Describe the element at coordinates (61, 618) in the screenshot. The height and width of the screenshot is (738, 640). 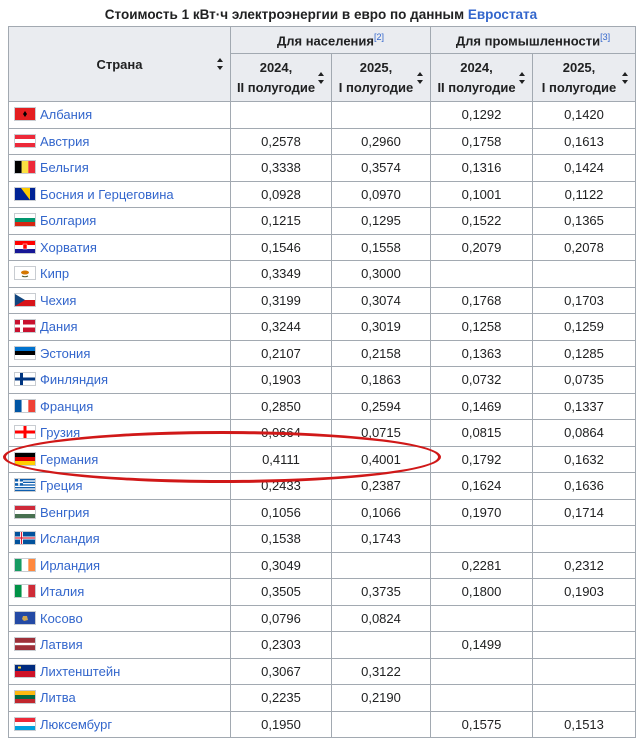
I see `country-link: Косово` at that location.